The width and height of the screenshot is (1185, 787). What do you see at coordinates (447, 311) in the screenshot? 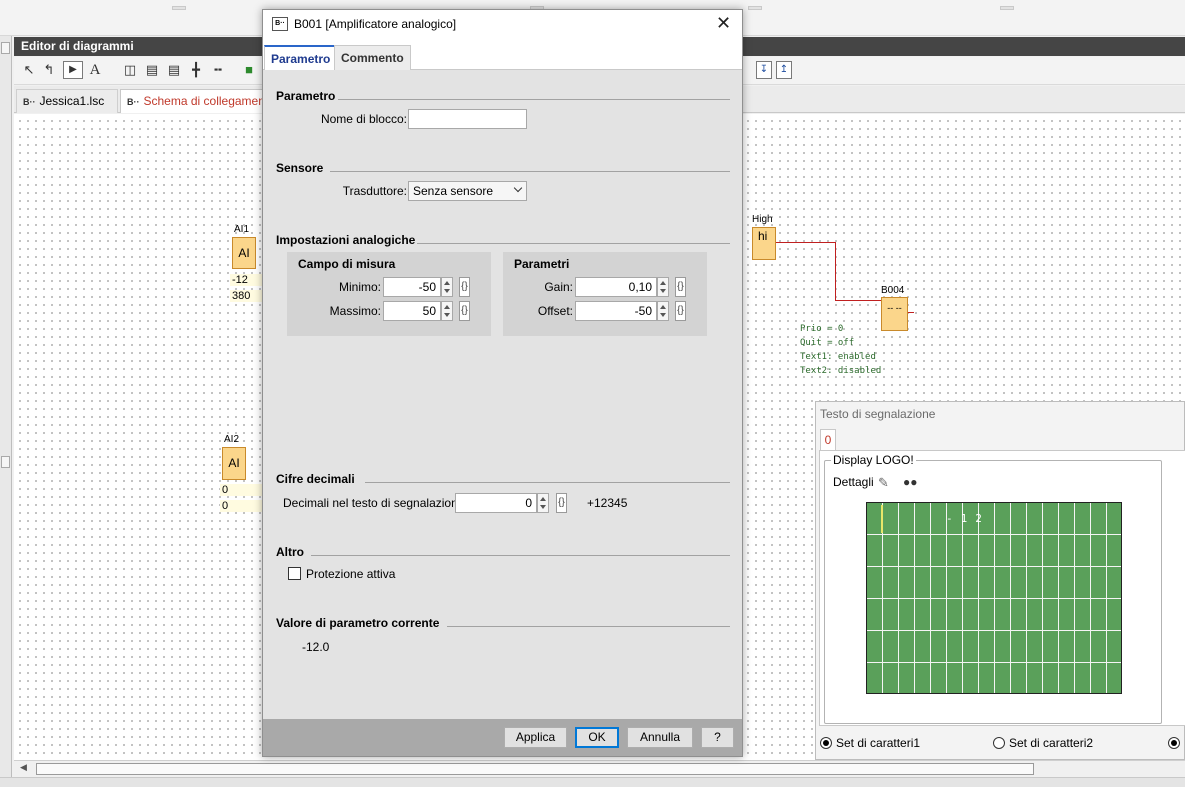
I see `max-spinner` at bounding box center [447, 311].